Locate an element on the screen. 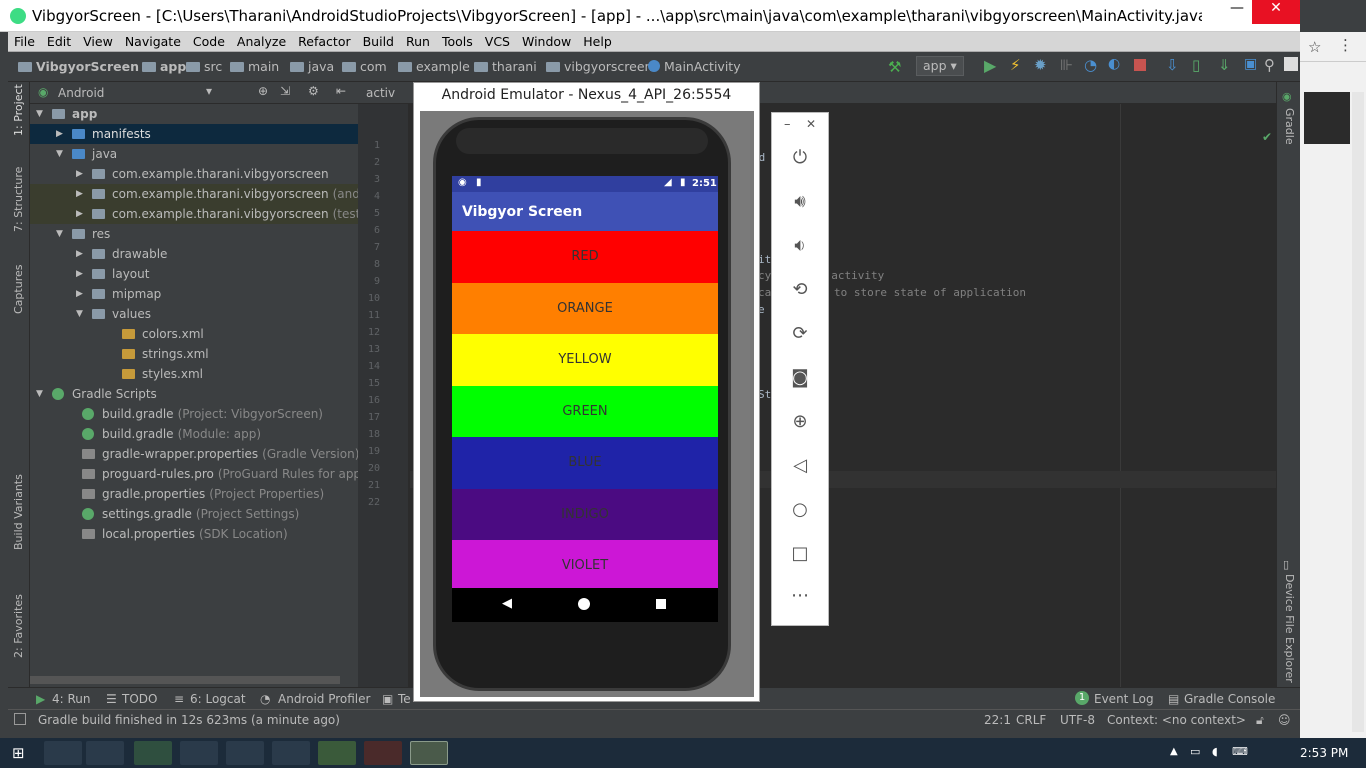 Image resolution: width=1366 pixels, height=768 pixels. tool-project: 1: Project is located at coordinates (18, 110).